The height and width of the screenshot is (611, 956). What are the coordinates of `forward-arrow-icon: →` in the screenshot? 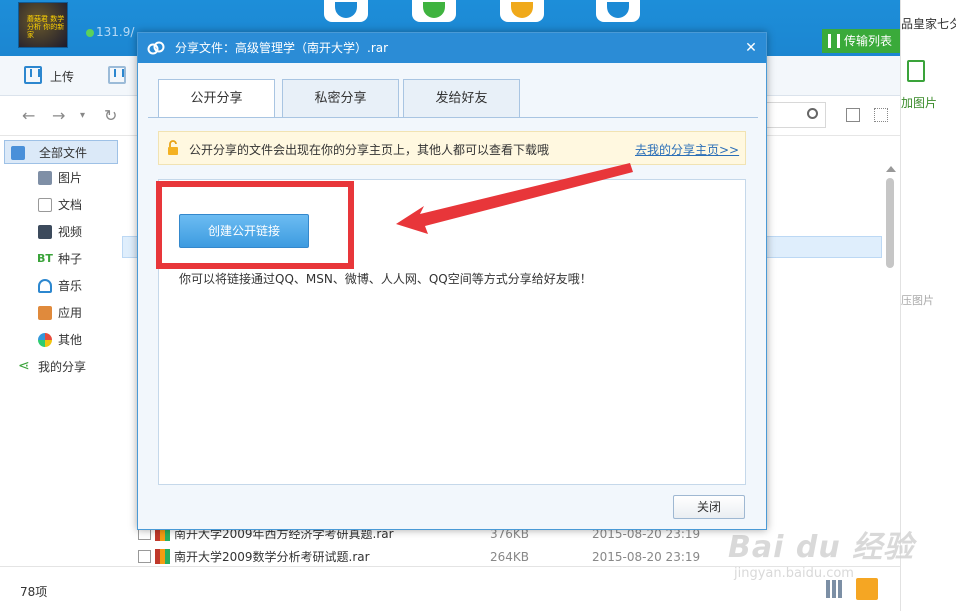 It's located at (58, 115).